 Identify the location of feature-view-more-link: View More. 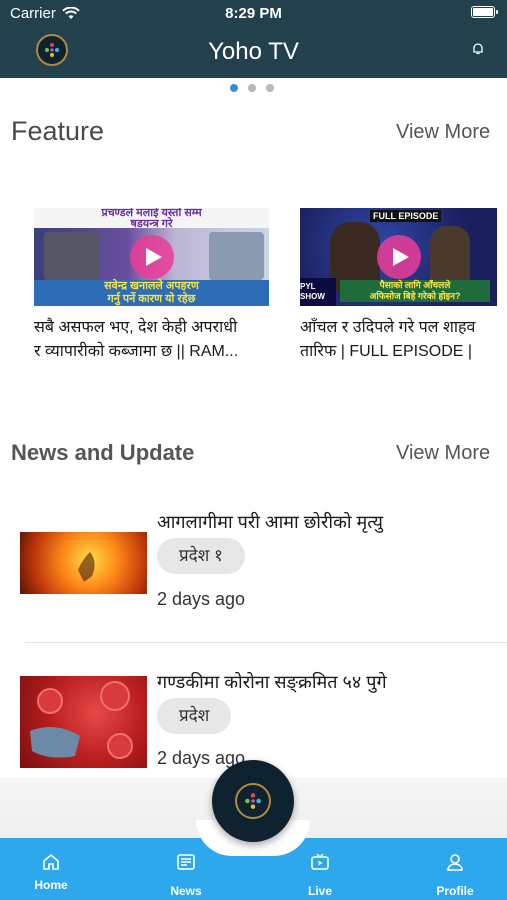
(443, 132).